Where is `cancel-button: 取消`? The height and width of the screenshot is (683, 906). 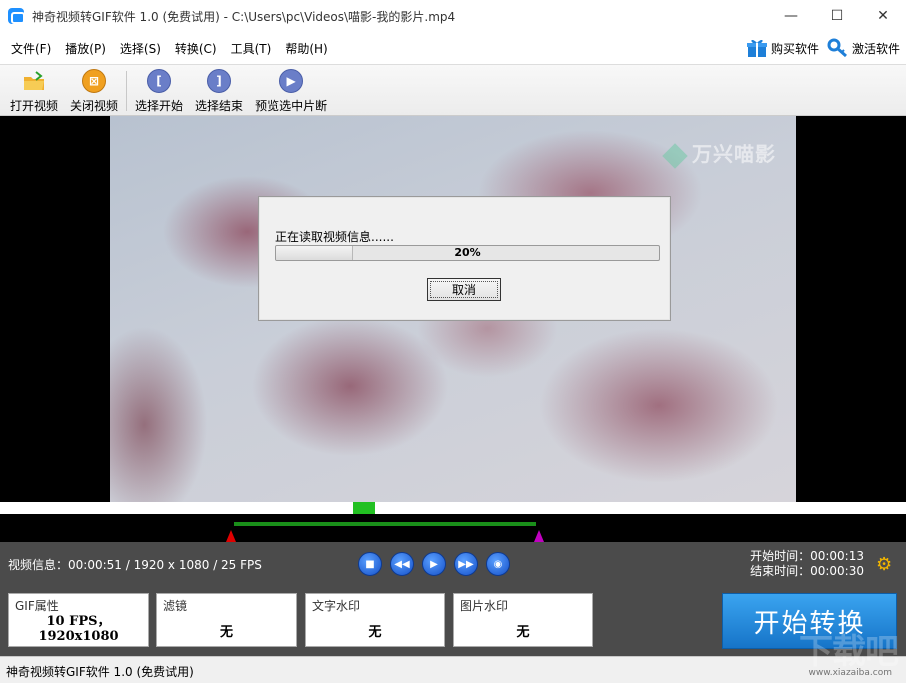 cancel-button: 取消 is located at coordinates (464, 289).